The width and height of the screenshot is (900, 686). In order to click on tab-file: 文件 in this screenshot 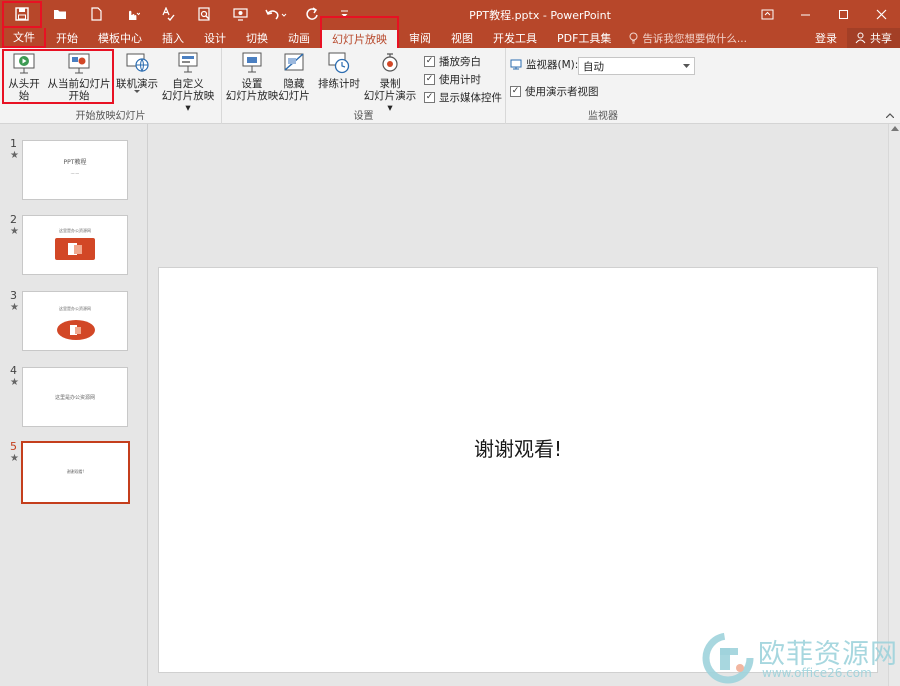, I will do `click(24, 38)`.